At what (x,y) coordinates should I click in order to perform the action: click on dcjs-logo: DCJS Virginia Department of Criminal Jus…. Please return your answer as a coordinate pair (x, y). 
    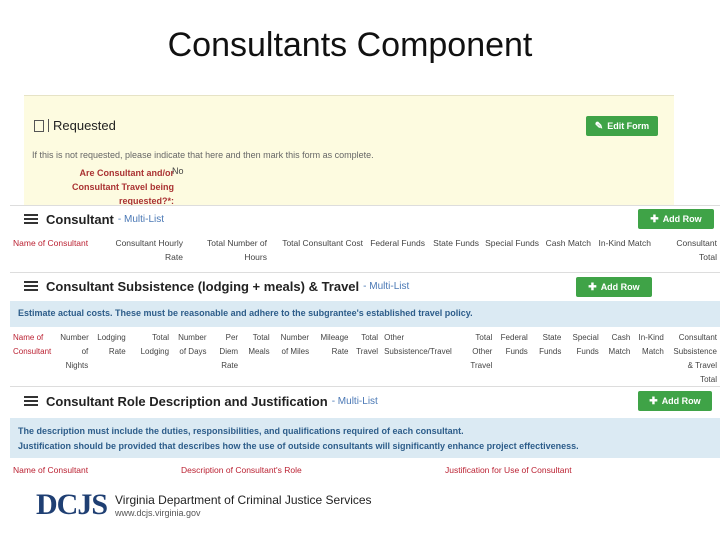
    Looking at the image, I should click on (204, 505).